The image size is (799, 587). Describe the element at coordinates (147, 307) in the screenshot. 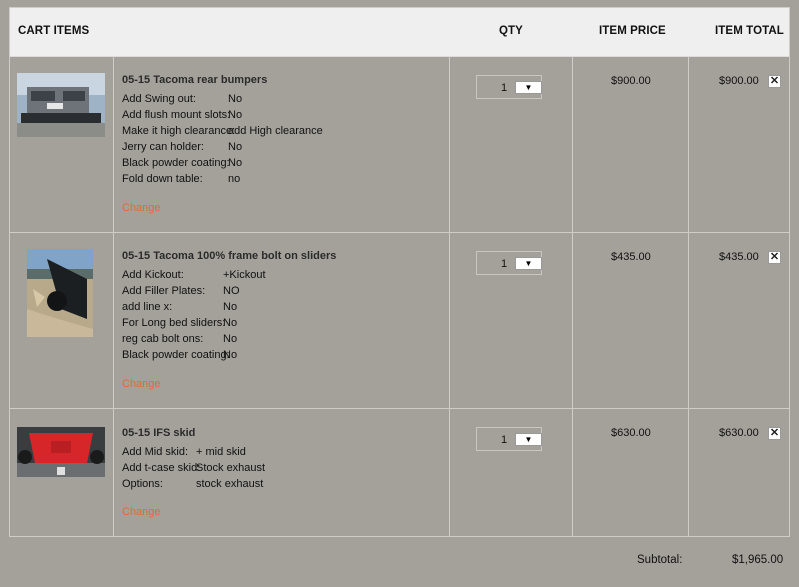

I see `option-key: add line x:` at that location.